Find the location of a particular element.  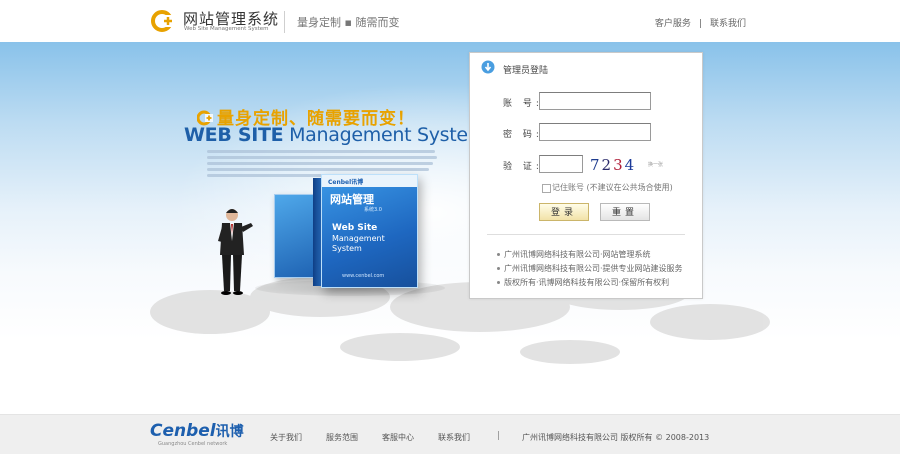

hero-subtitle: WEB SITE Management System is located at coordinates (335, 135).